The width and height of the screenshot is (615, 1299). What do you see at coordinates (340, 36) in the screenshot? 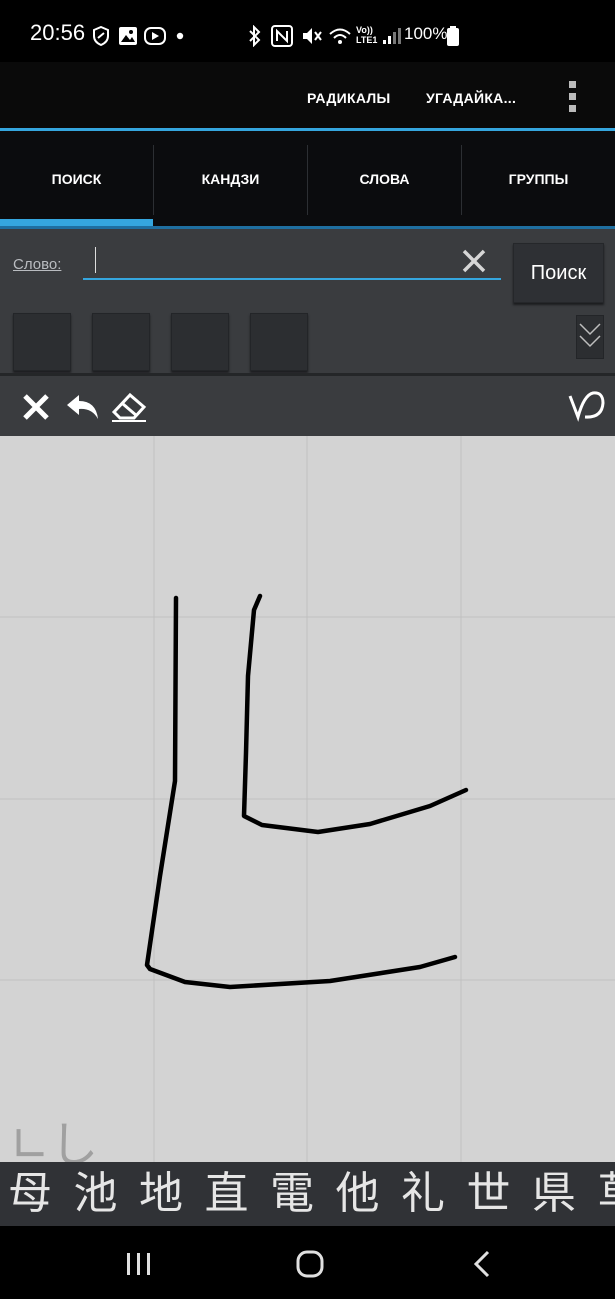
I see `wifi-calling-icon` at bounding box center [340, 36].